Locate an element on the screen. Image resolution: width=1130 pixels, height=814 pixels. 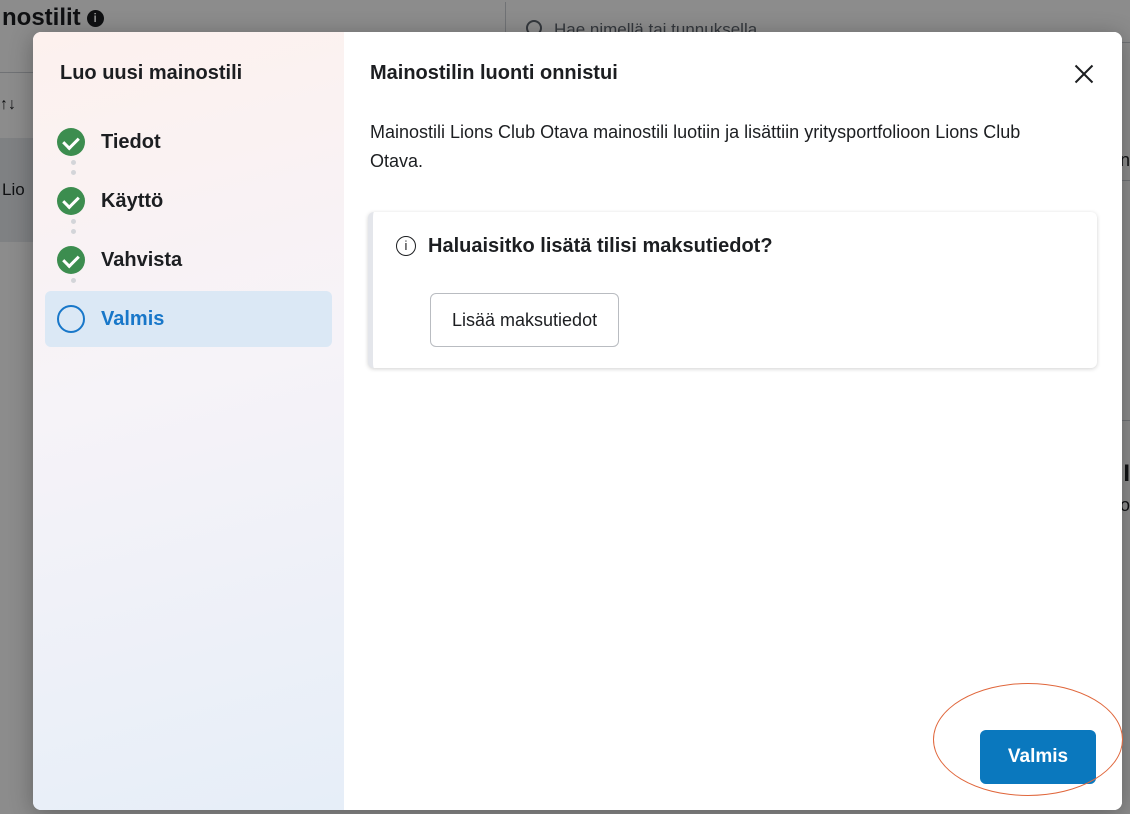
step-label: Vahvista is located at coordinates (142, 260).